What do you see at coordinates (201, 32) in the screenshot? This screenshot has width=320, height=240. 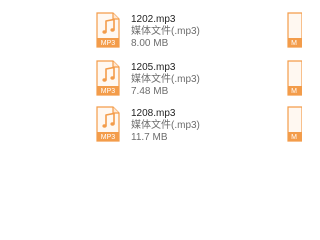 I see `file-details: 1202.mp3 媒体文件(.mp3) 8.00 MB` at bounding box center [201, 32].